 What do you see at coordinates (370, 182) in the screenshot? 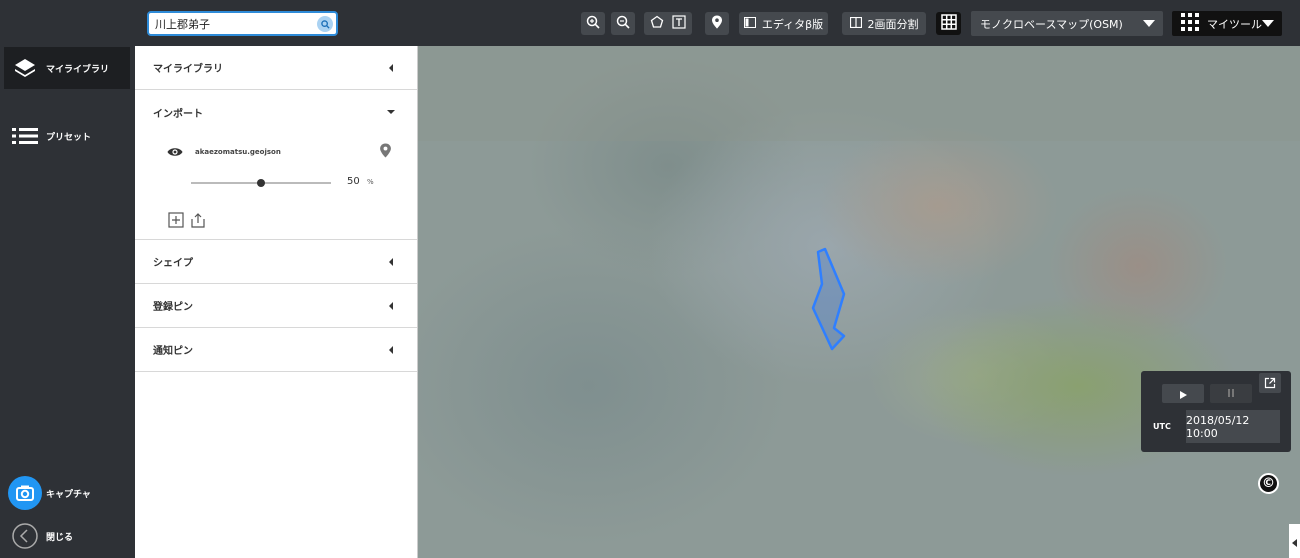
I see `opacity-unit: %` at bounding box center [370, 182].